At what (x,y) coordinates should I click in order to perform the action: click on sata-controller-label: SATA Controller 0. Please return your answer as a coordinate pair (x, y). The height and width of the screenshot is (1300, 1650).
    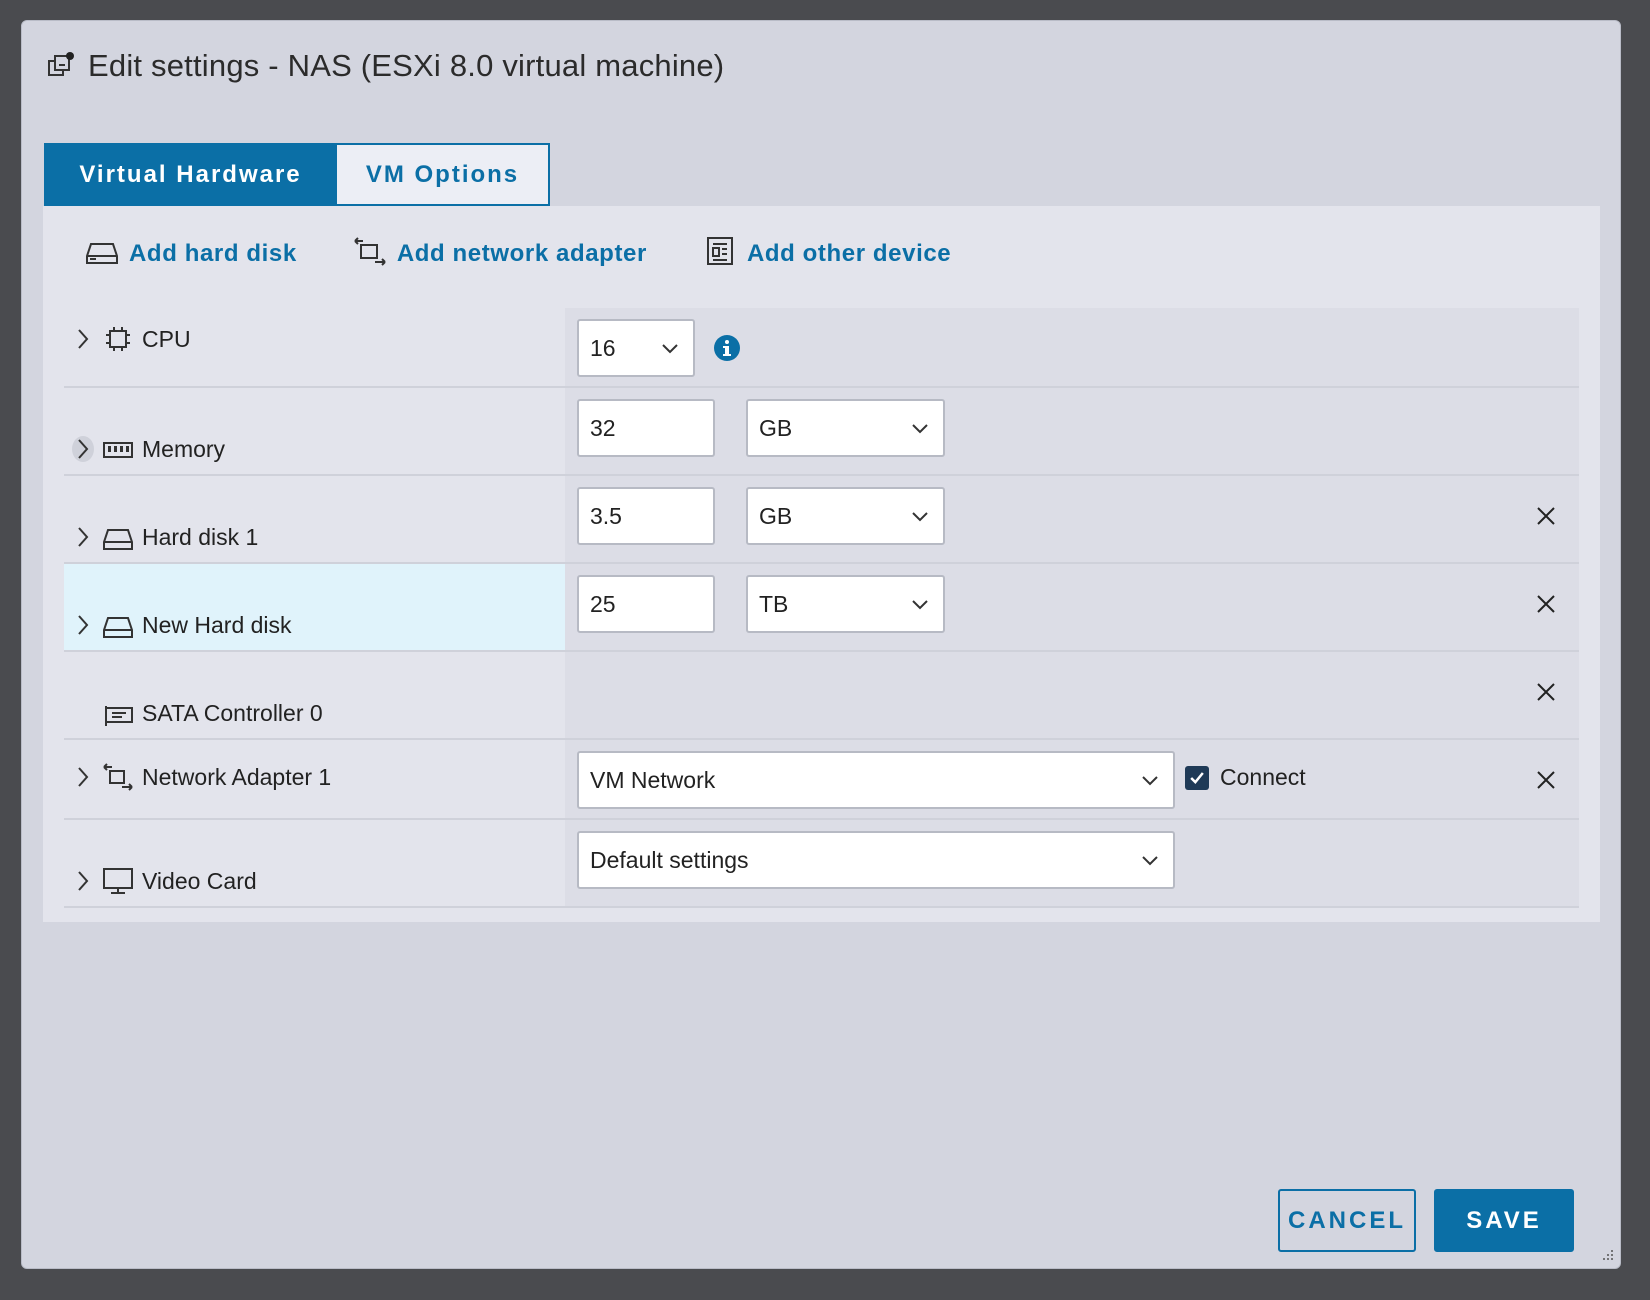
    Looking at the image, I should click on (232, 712).